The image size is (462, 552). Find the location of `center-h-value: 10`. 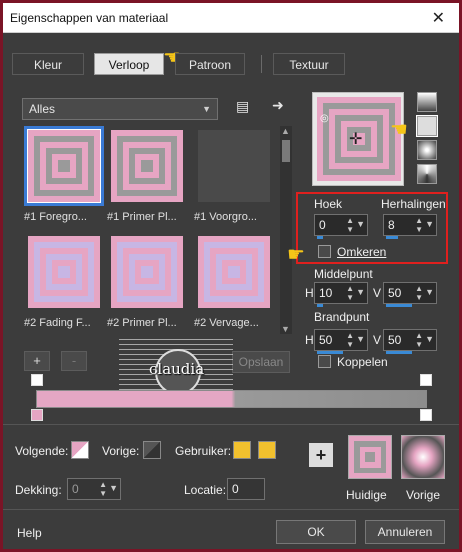

center-h-value: 10 is located at coordinates (326, 293).